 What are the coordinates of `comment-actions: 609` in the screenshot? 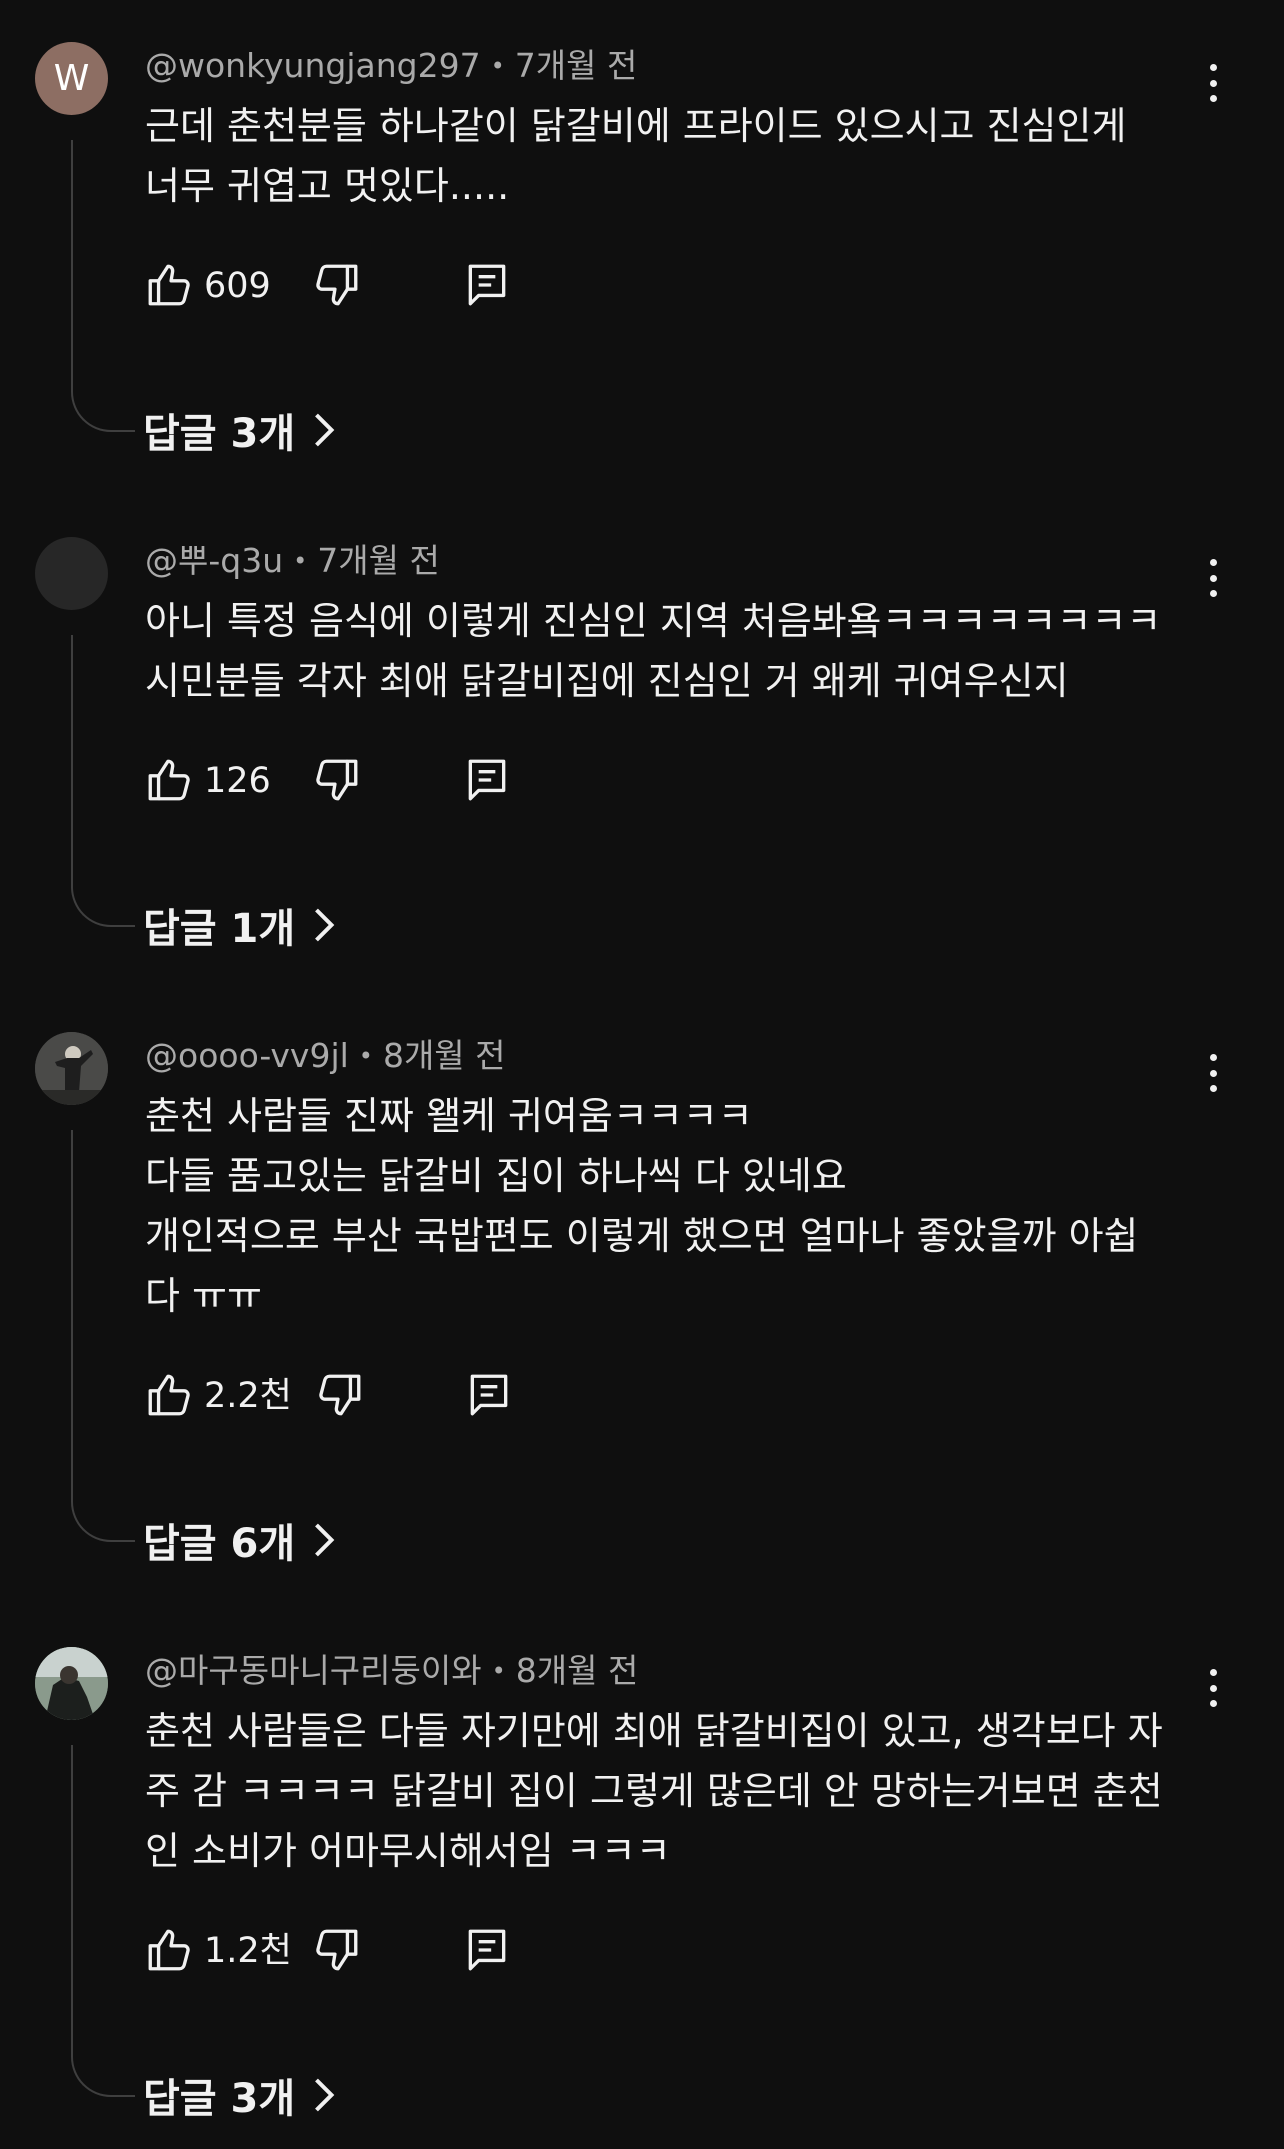 It's located at (340, 290).